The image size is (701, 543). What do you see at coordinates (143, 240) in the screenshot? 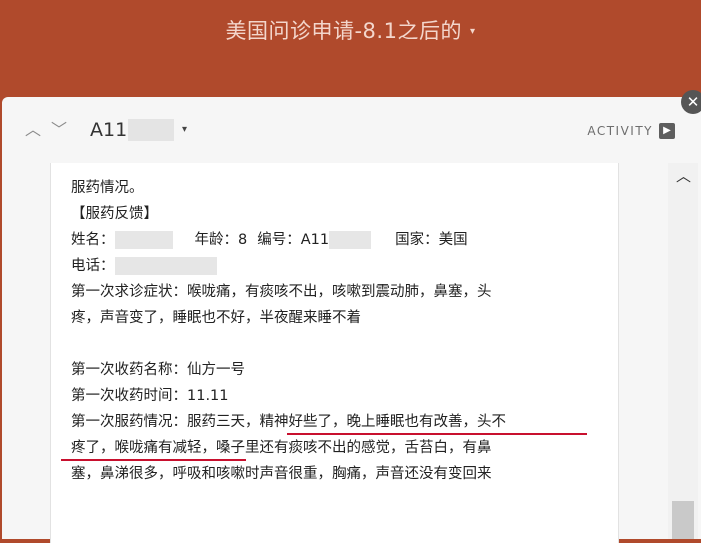
I see `name-redaction` at bounding box center [143, 240].